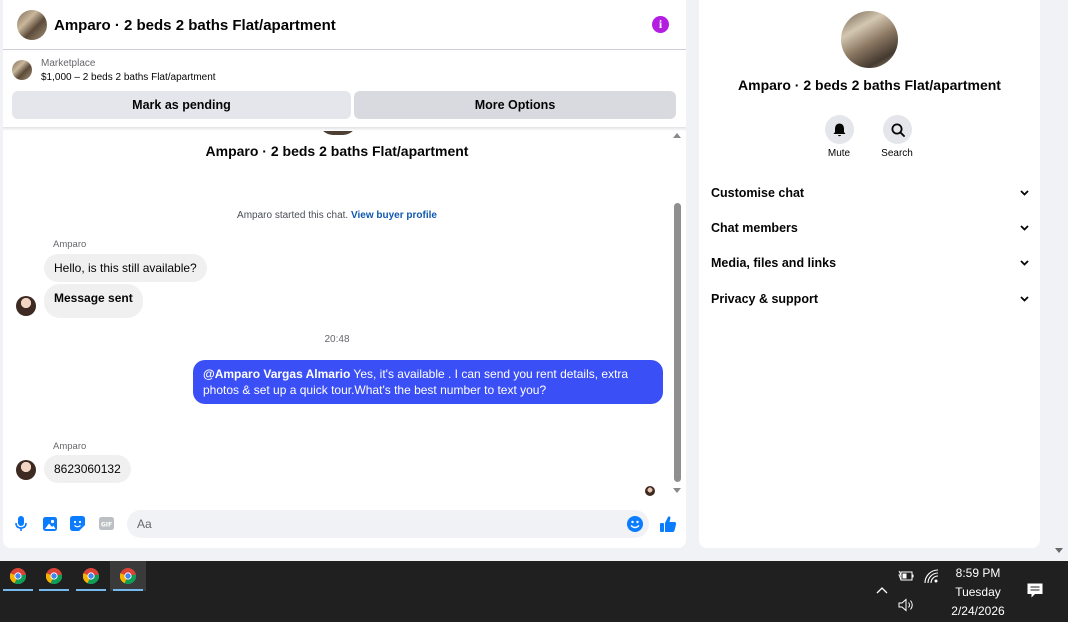 The image size is (1068, 622). I want to click on section-label: Privacy & support, so click(764, 299).